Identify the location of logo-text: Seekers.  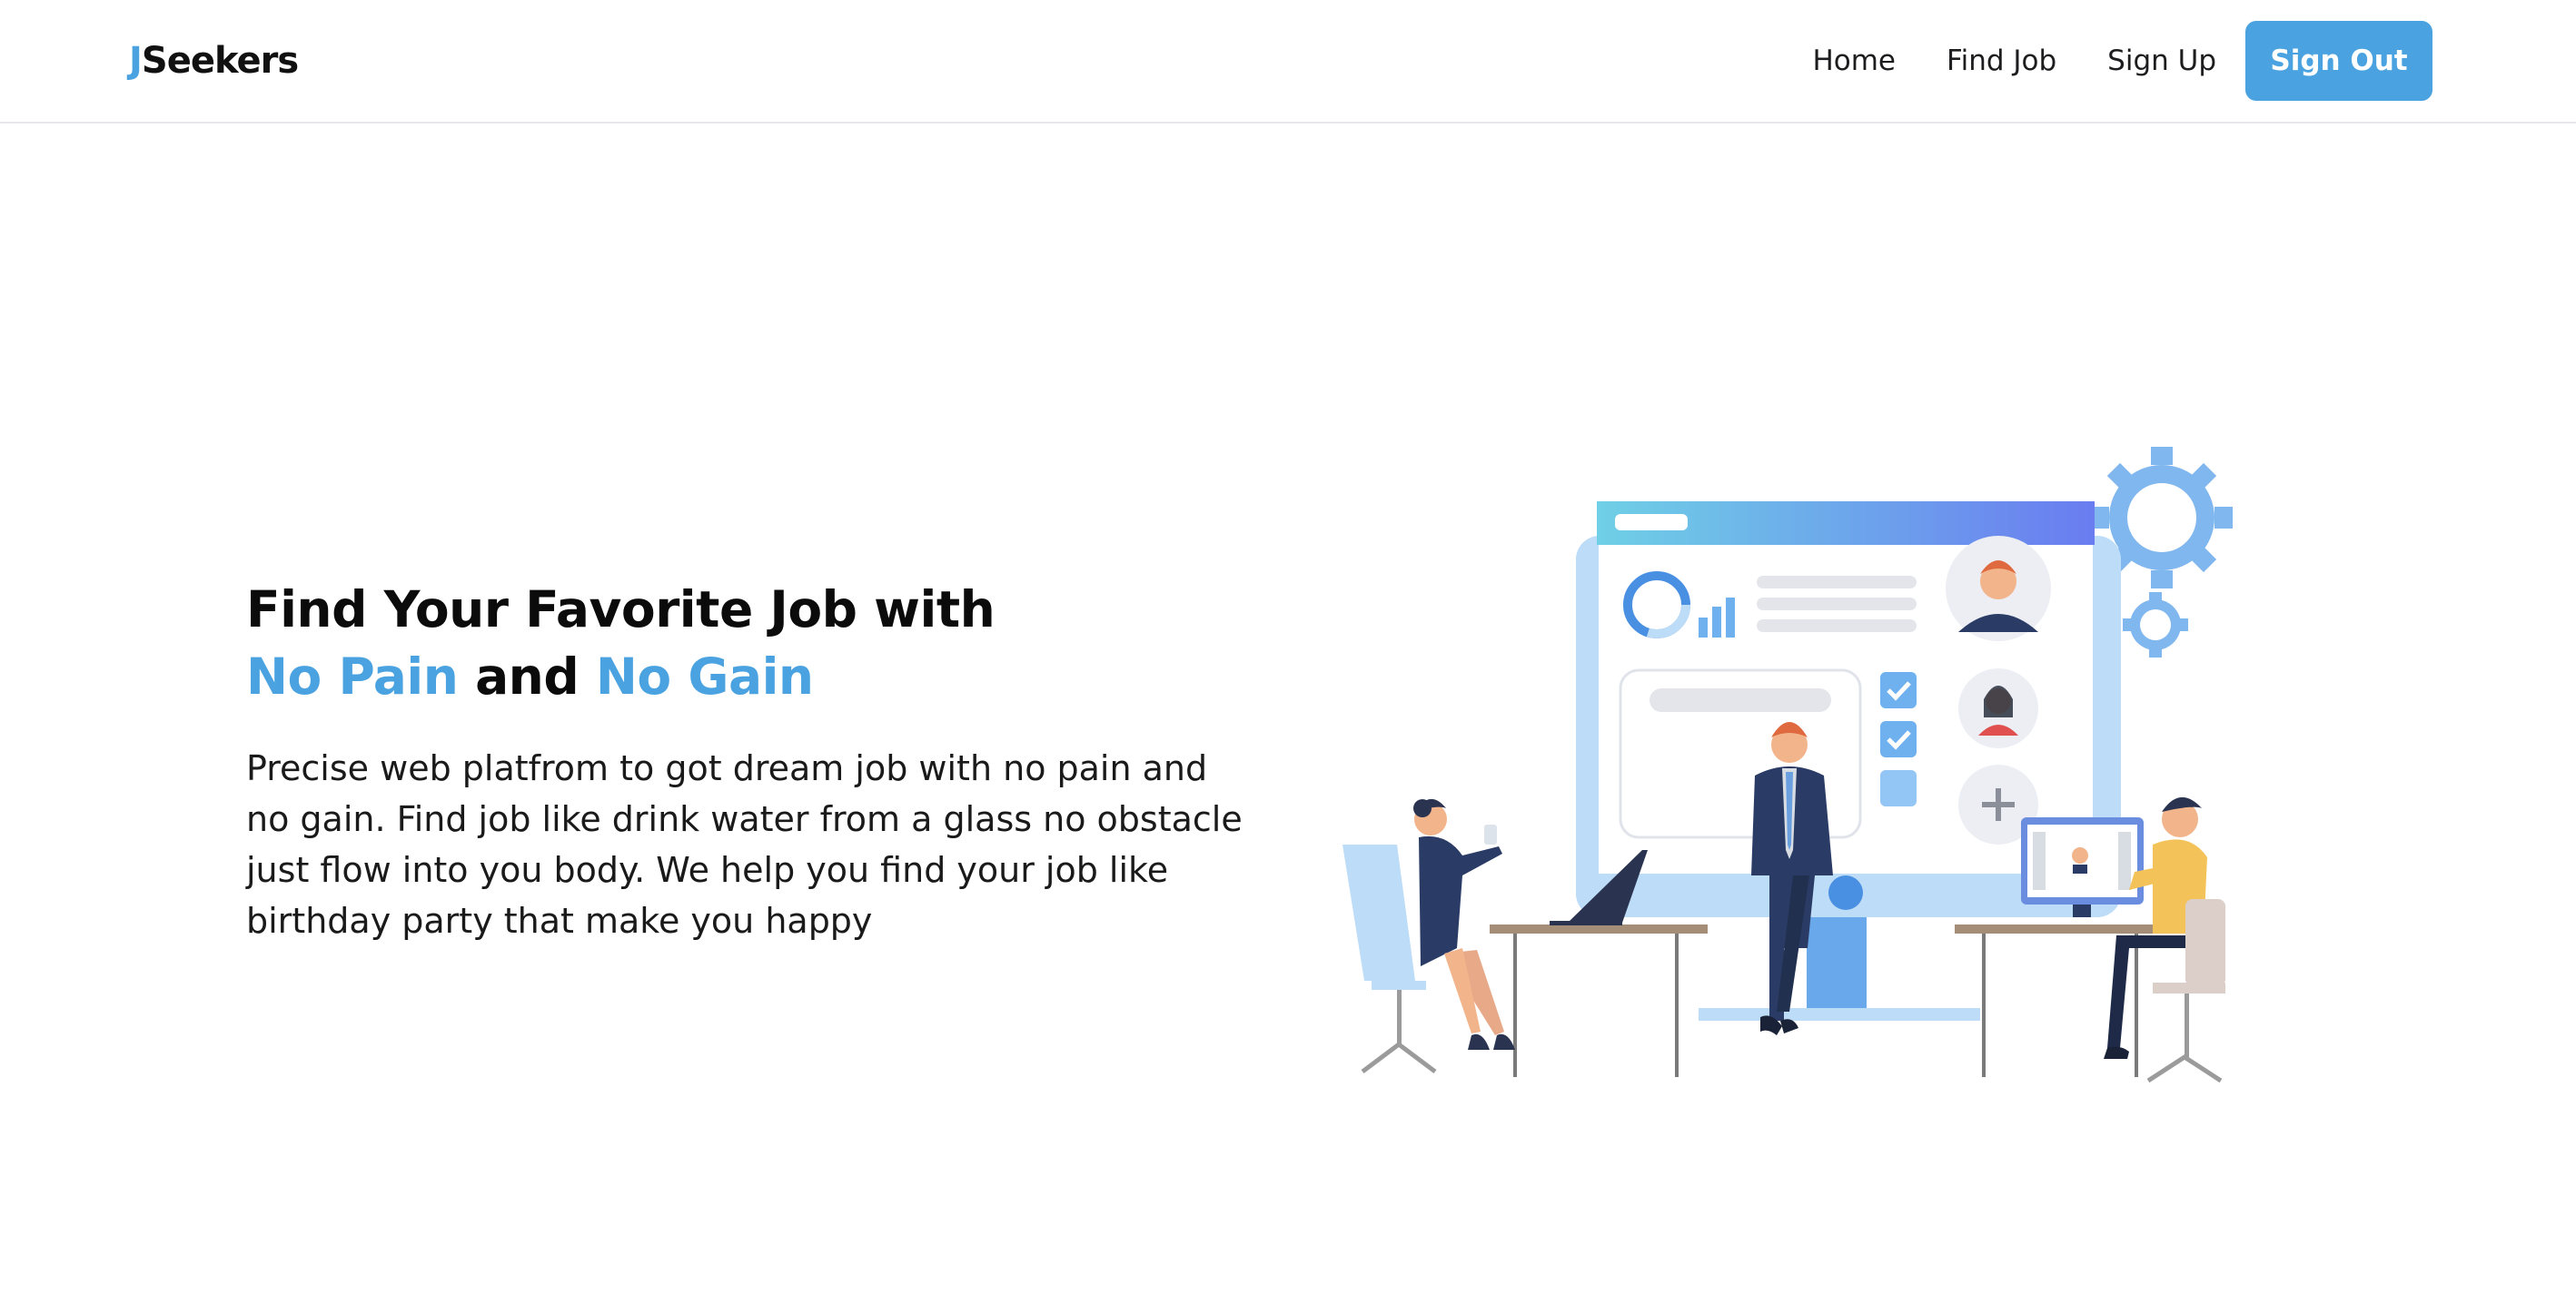
(220, 61).